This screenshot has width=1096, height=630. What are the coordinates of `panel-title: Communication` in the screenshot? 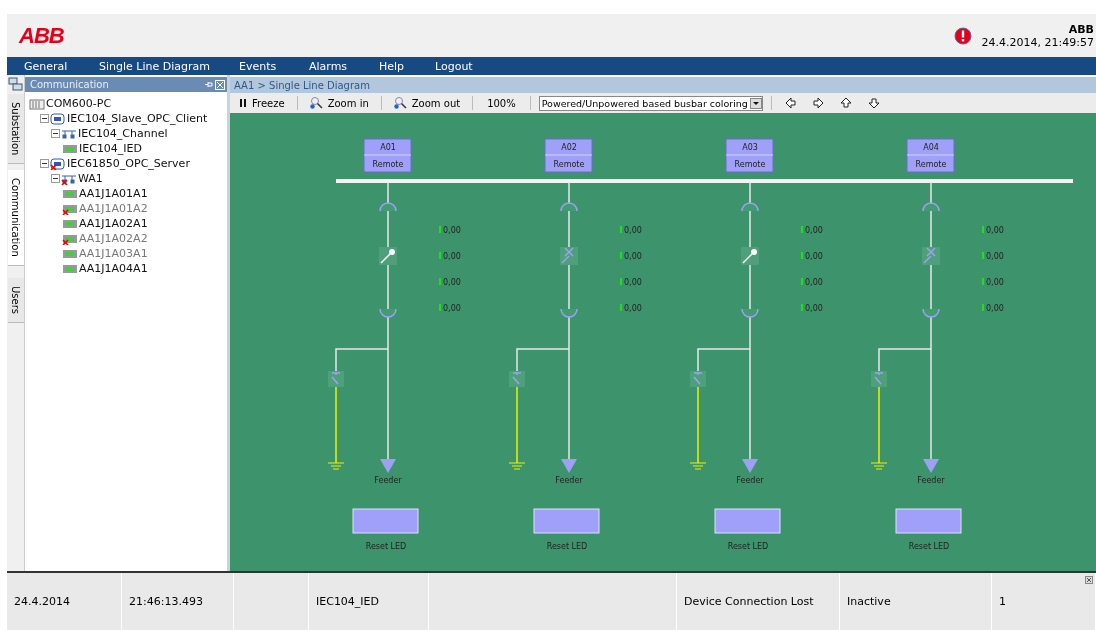 It's located at (69, 84).